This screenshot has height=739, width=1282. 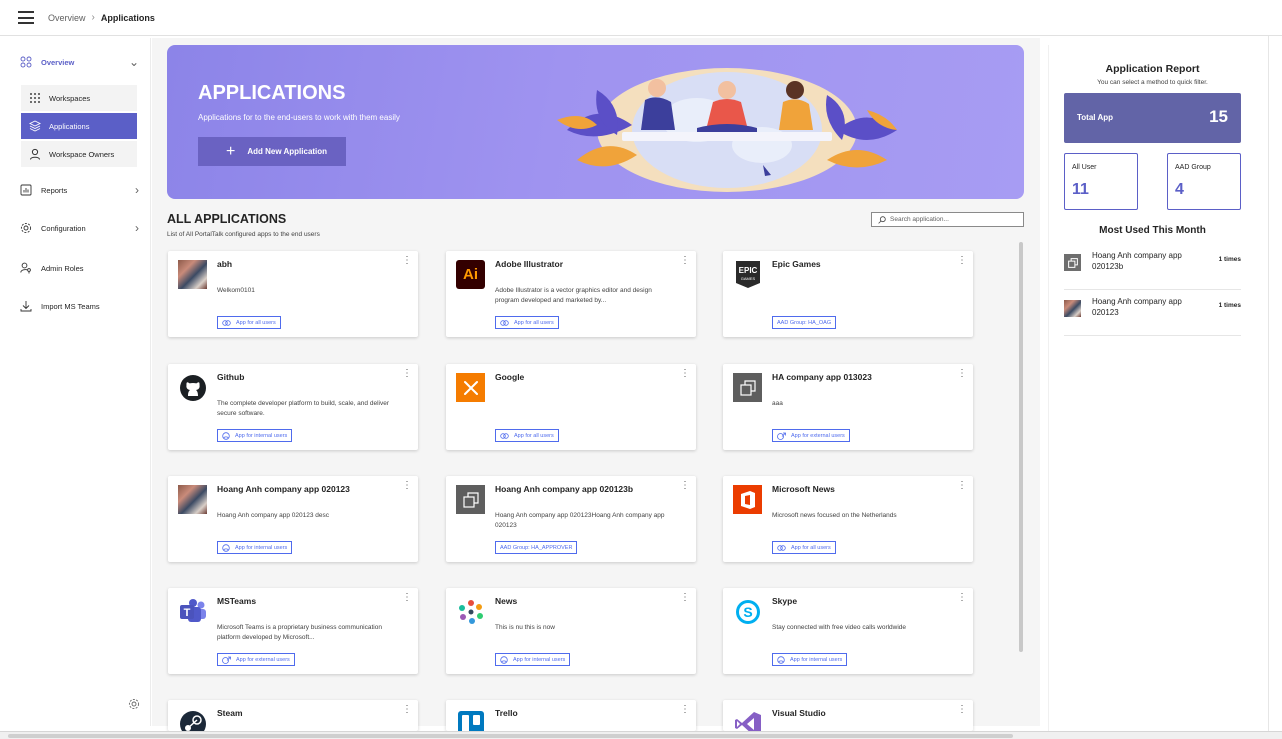 I want to click on app-title: Microsoft News, so click(x=803, y=489).